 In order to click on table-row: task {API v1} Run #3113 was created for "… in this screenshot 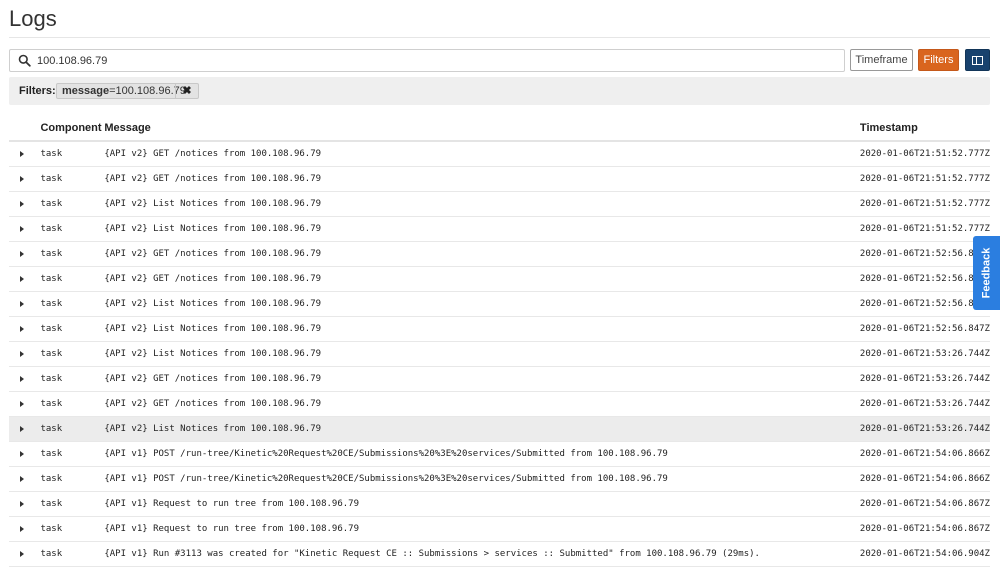, I will do `click(499, 554)`.